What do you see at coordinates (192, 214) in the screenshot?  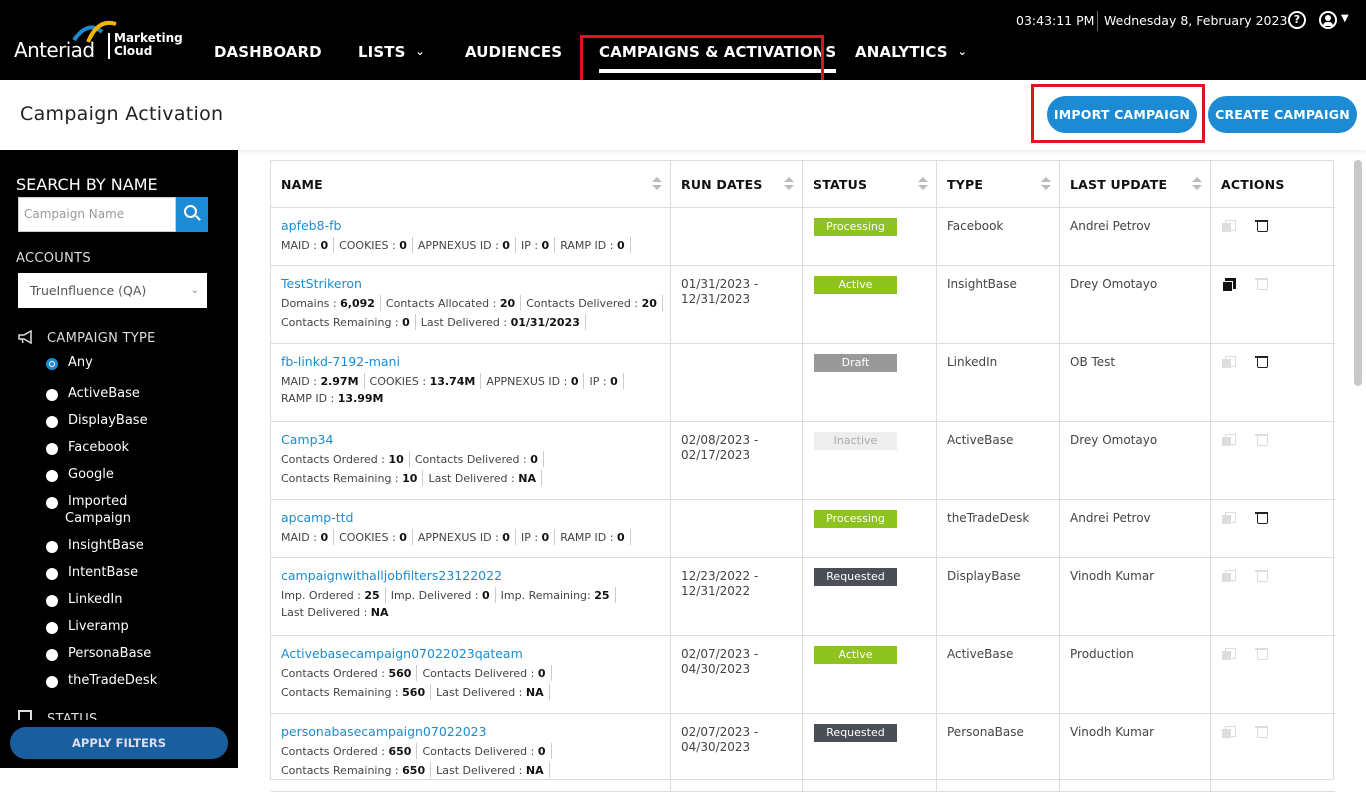 I see `search-button` at bounding box center [192, 214].